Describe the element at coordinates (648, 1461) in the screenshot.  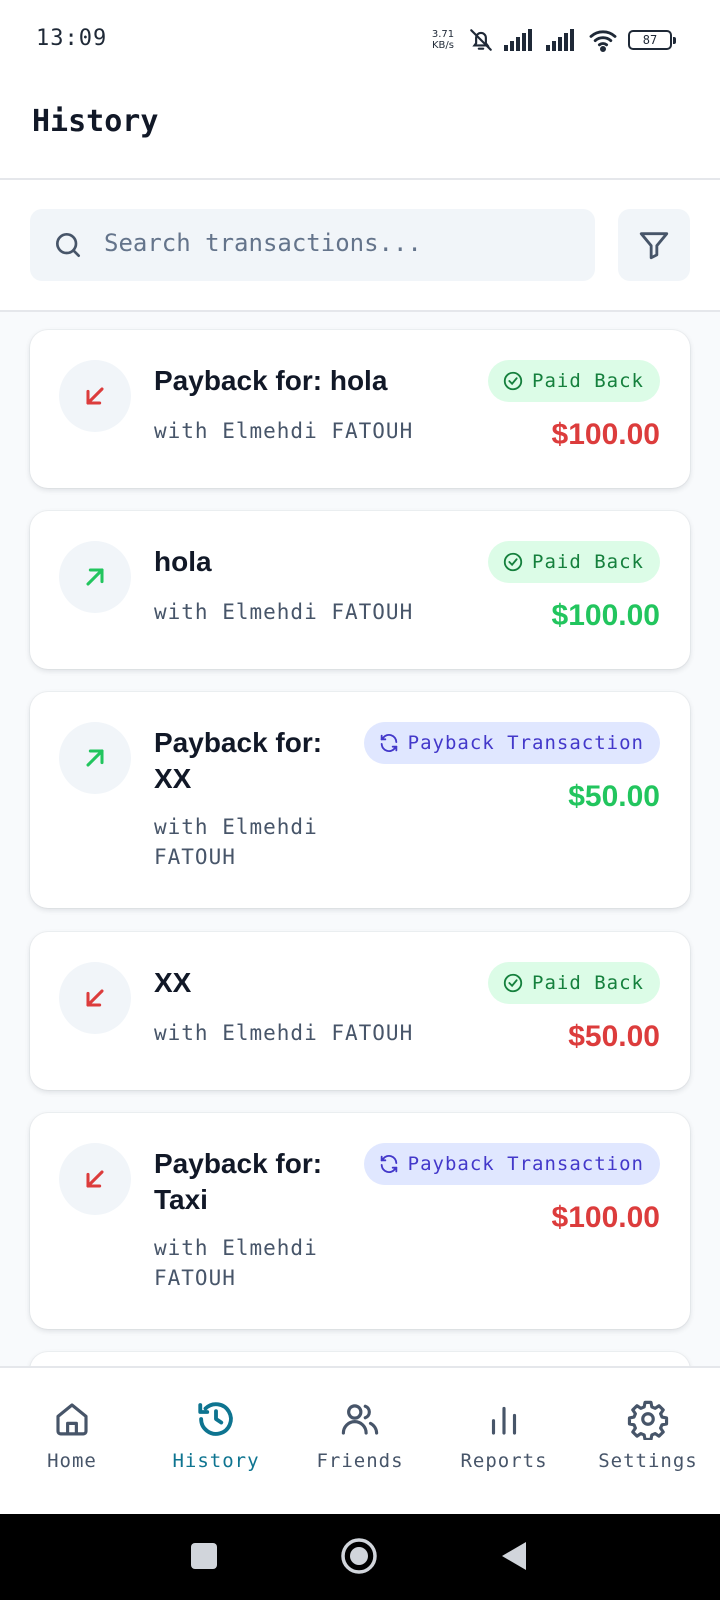
I see `nav-label: Settings` at that location.